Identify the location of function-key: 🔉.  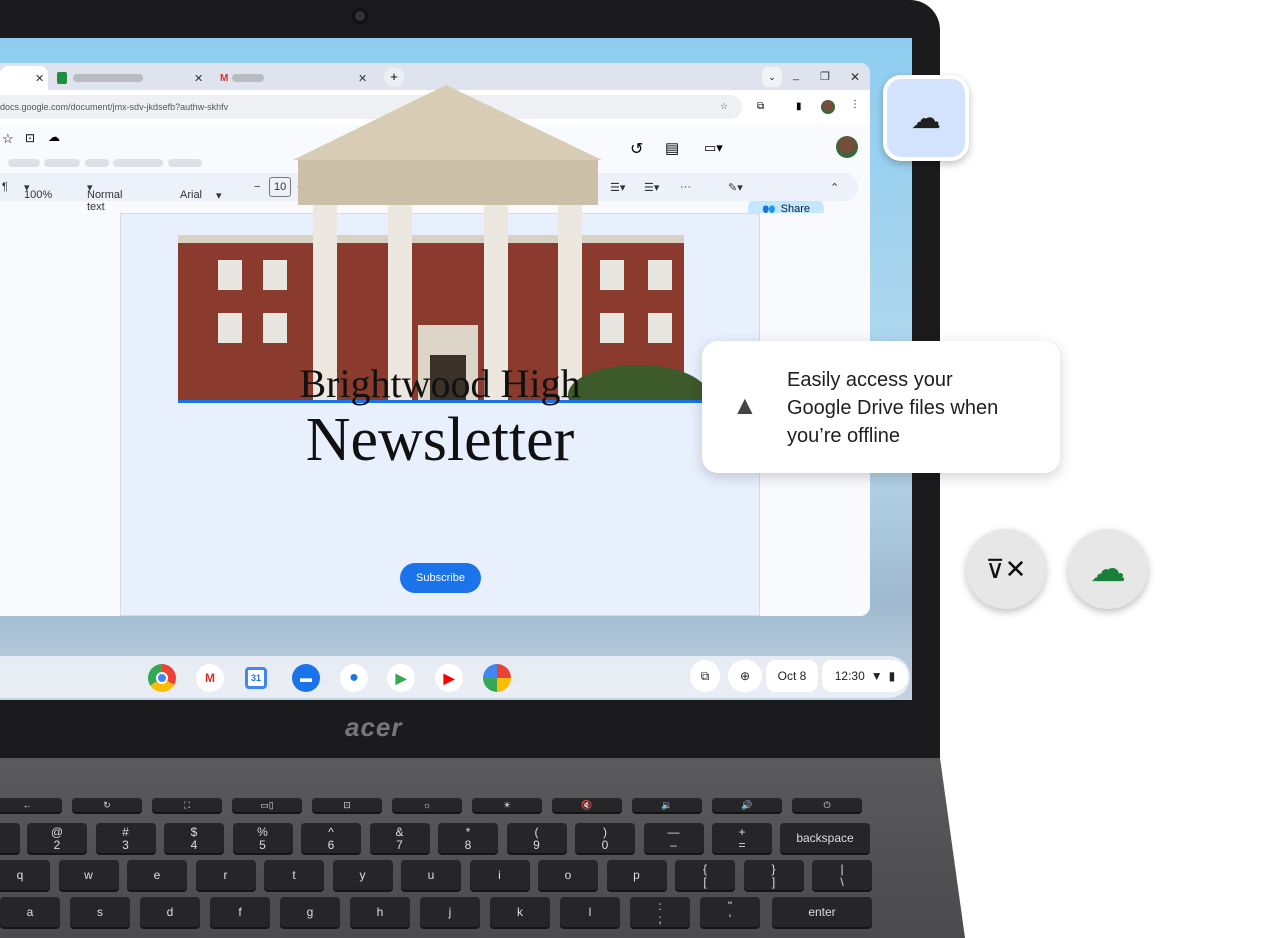
(667, 805).